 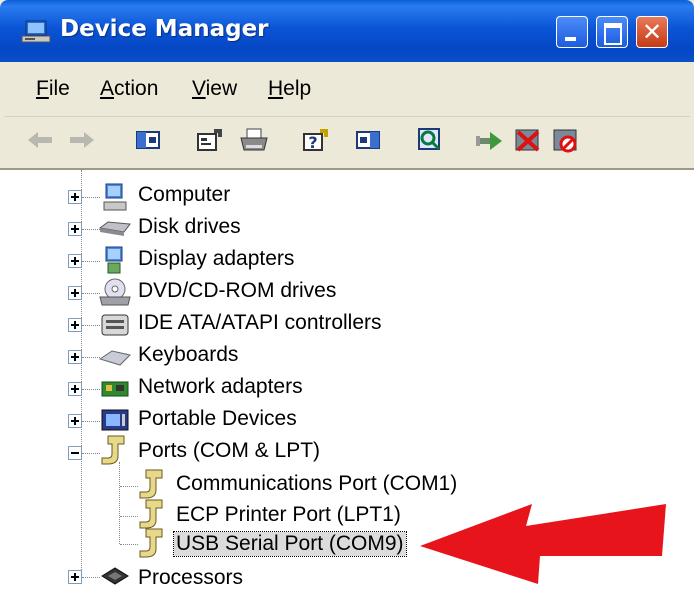 I want to click on help-icon: ?, so click(x=316, y=140).